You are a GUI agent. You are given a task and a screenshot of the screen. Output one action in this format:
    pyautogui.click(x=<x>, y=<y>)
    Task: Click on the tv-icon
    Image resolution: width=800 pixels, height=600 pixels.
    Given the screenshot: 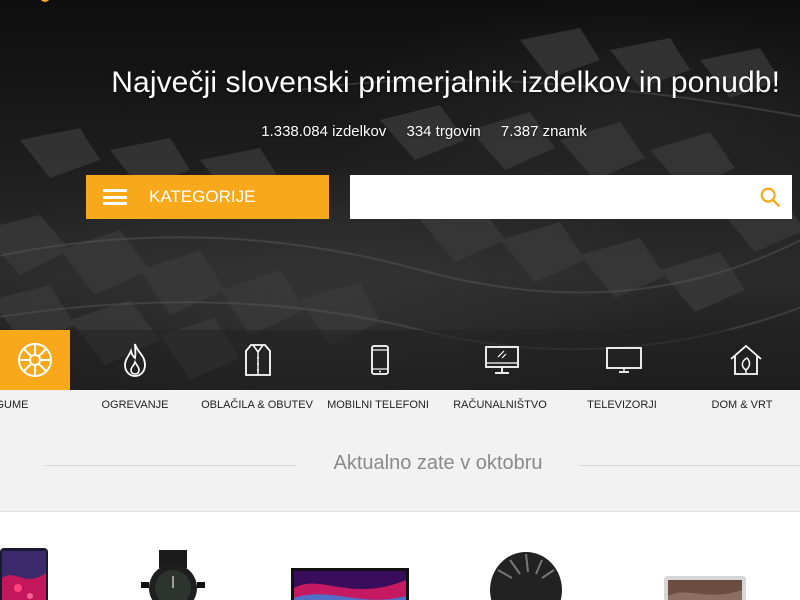 What is the action you would take?
    pyautogui.click(x=624, y=360)
    